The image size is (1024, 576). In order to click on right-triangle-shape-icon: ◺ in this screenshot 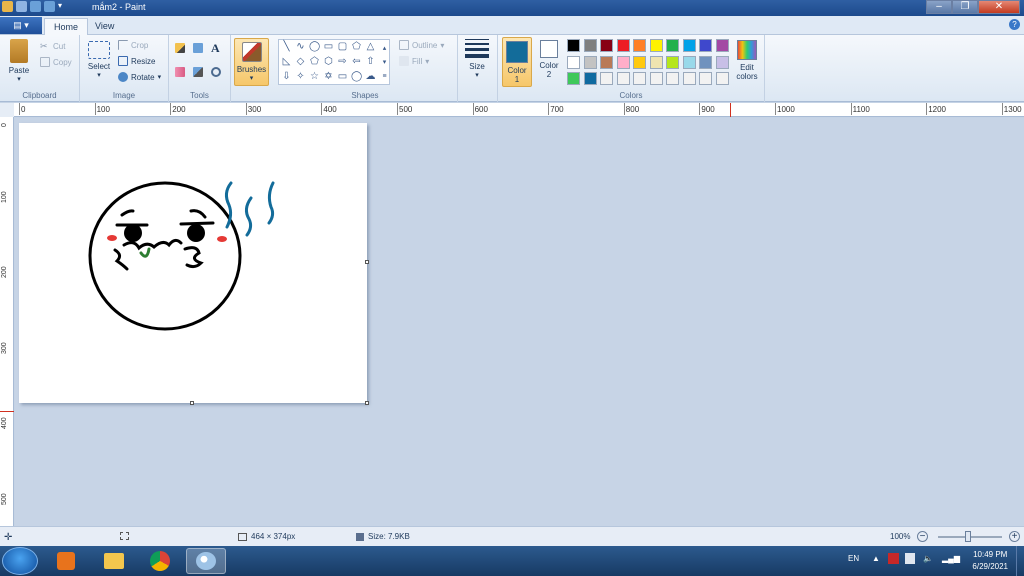, I will do `click(286, 61)`.